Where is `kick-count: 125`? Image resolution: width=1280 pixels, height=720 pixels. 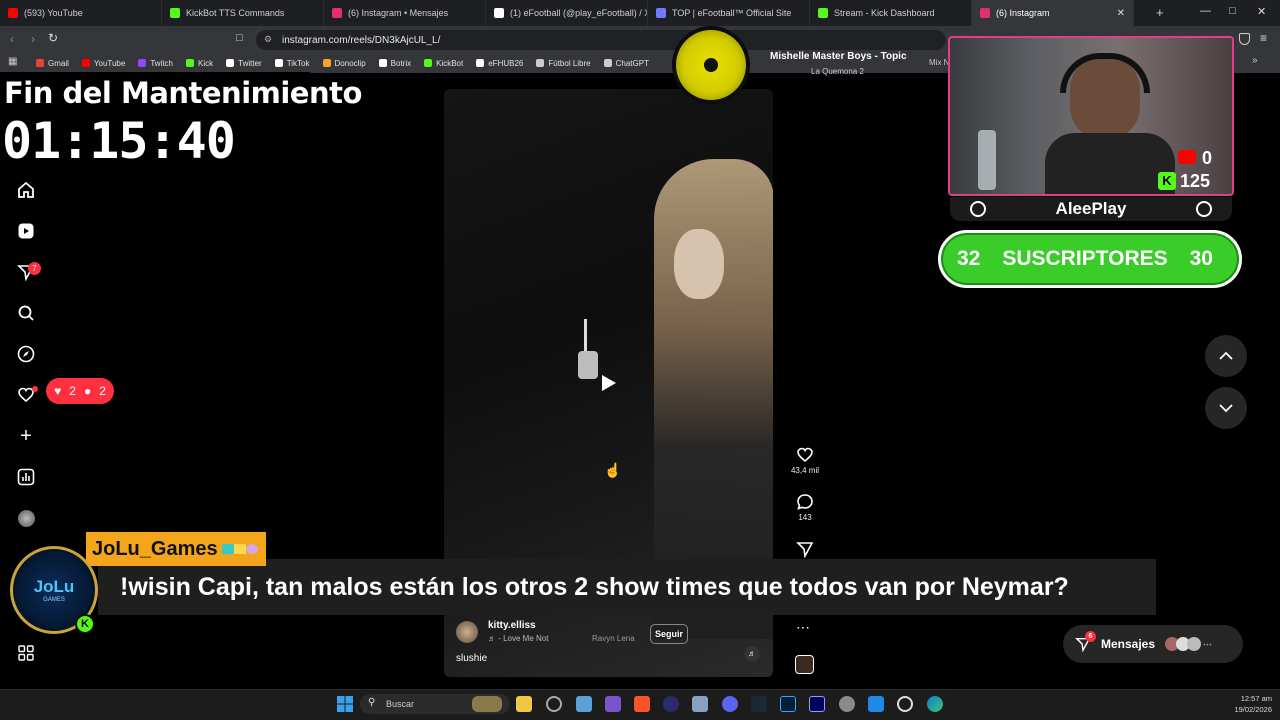 kick-count: 125 is located at coordinates (1195, 181).